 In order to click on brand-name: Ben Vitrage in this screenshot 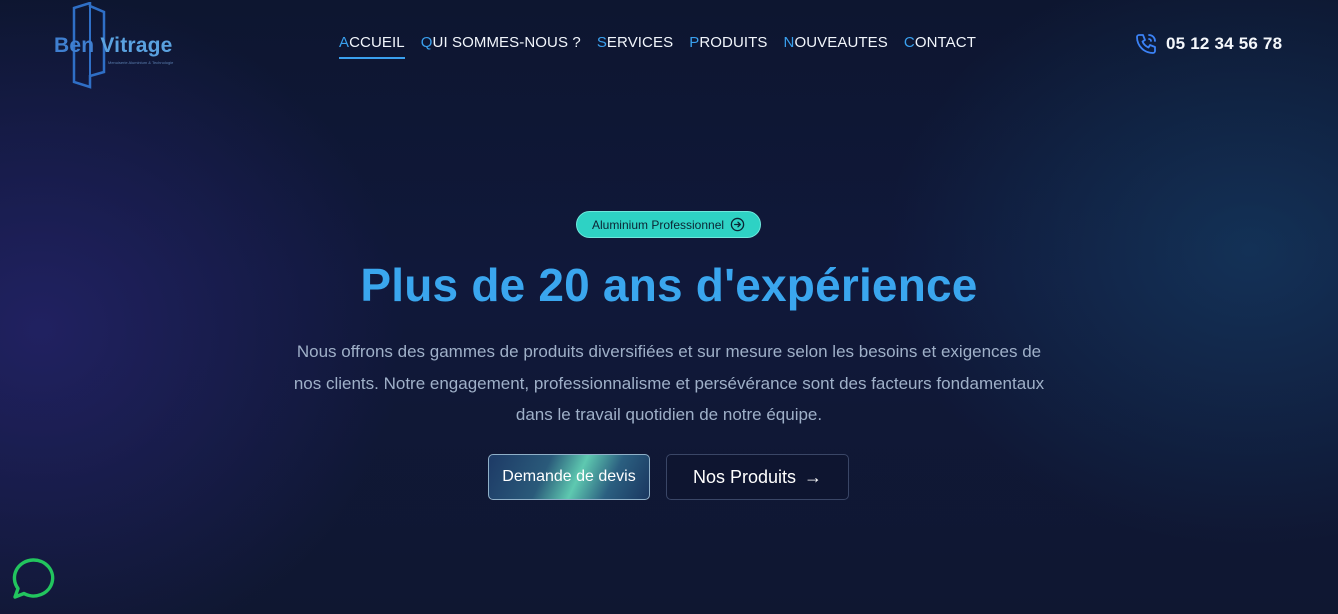, I will do `click(113, 45)`.